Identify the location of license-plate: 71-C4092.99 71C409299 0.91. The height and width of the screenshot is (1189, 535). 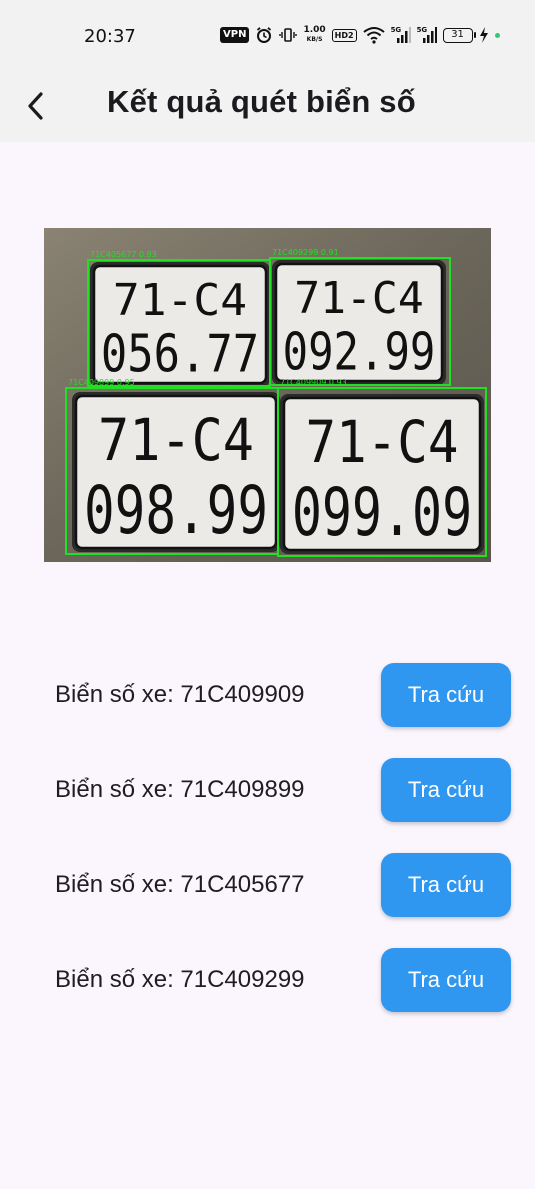
(360, 317).